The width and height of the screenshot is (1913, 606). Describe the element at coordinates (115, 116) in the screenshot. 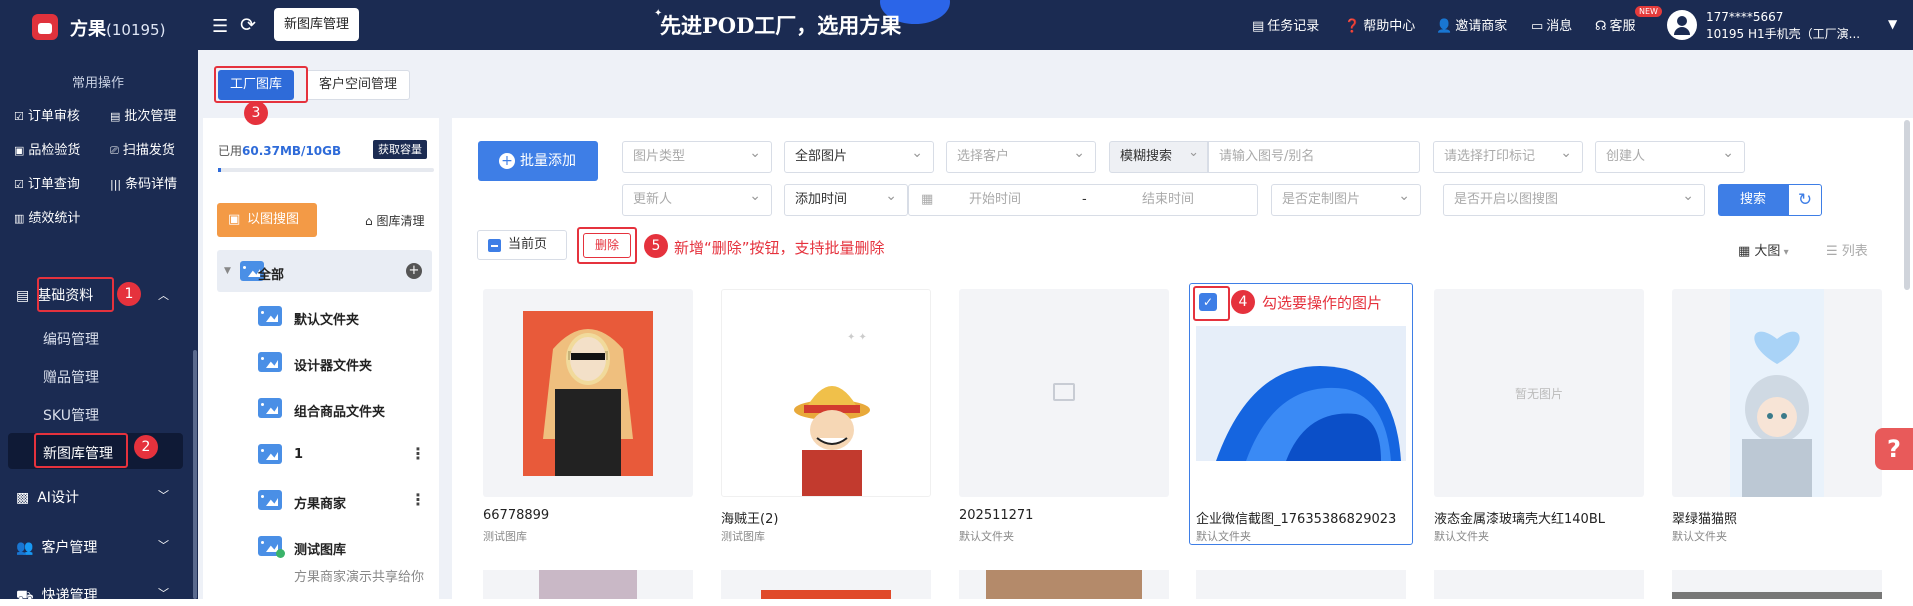

I see `batch-icon: ▤` at that location.